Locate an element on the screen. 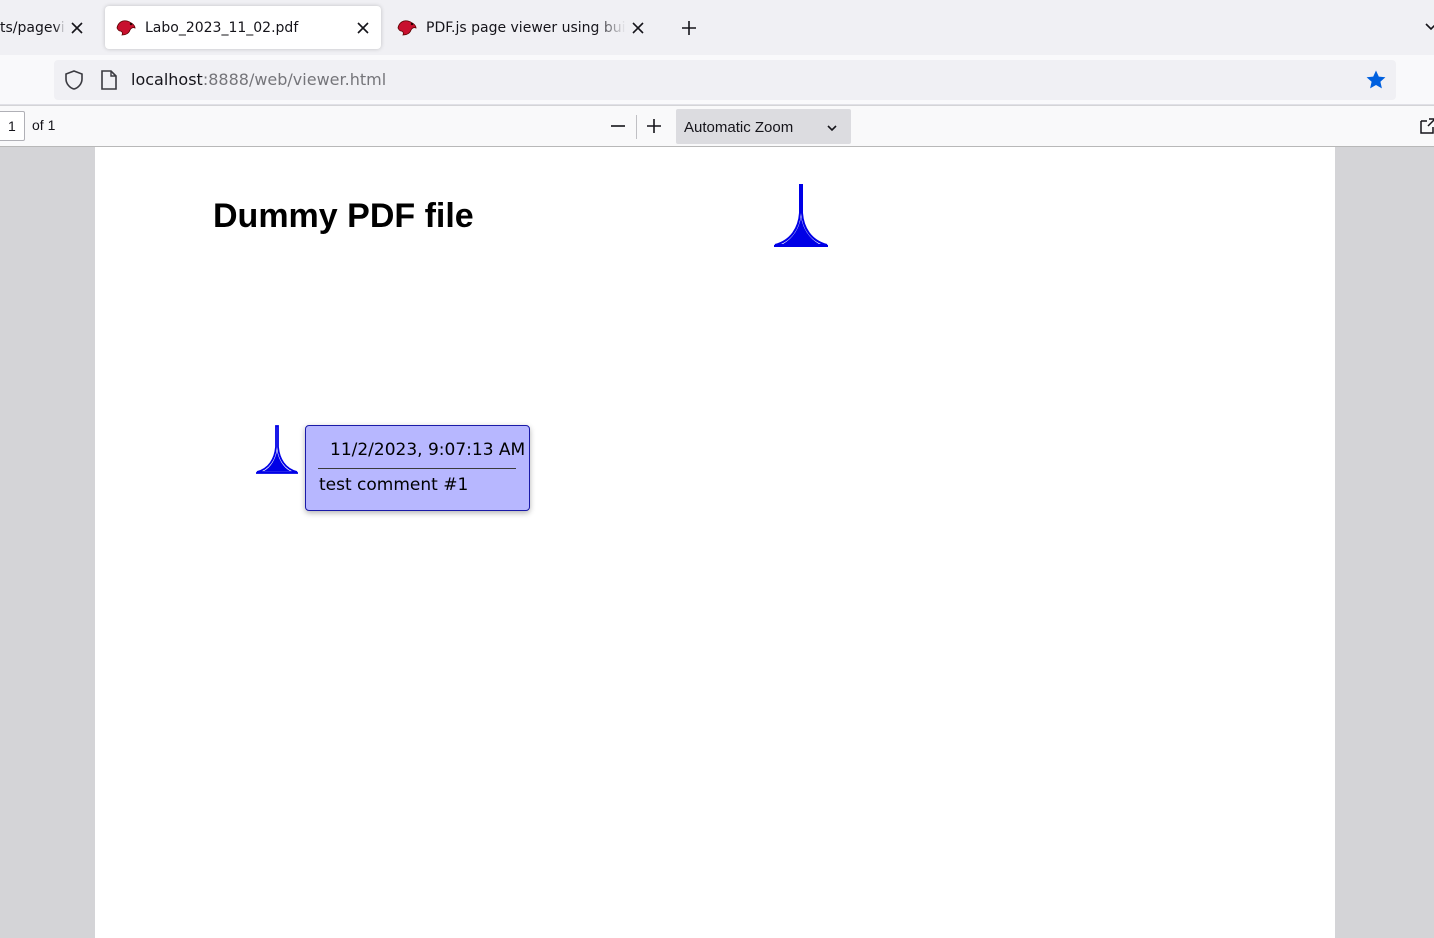 The width and height of the screenshot is (1434, 938). zoom-select-value: Automatic Zoom is located at coordinates (739, 127).